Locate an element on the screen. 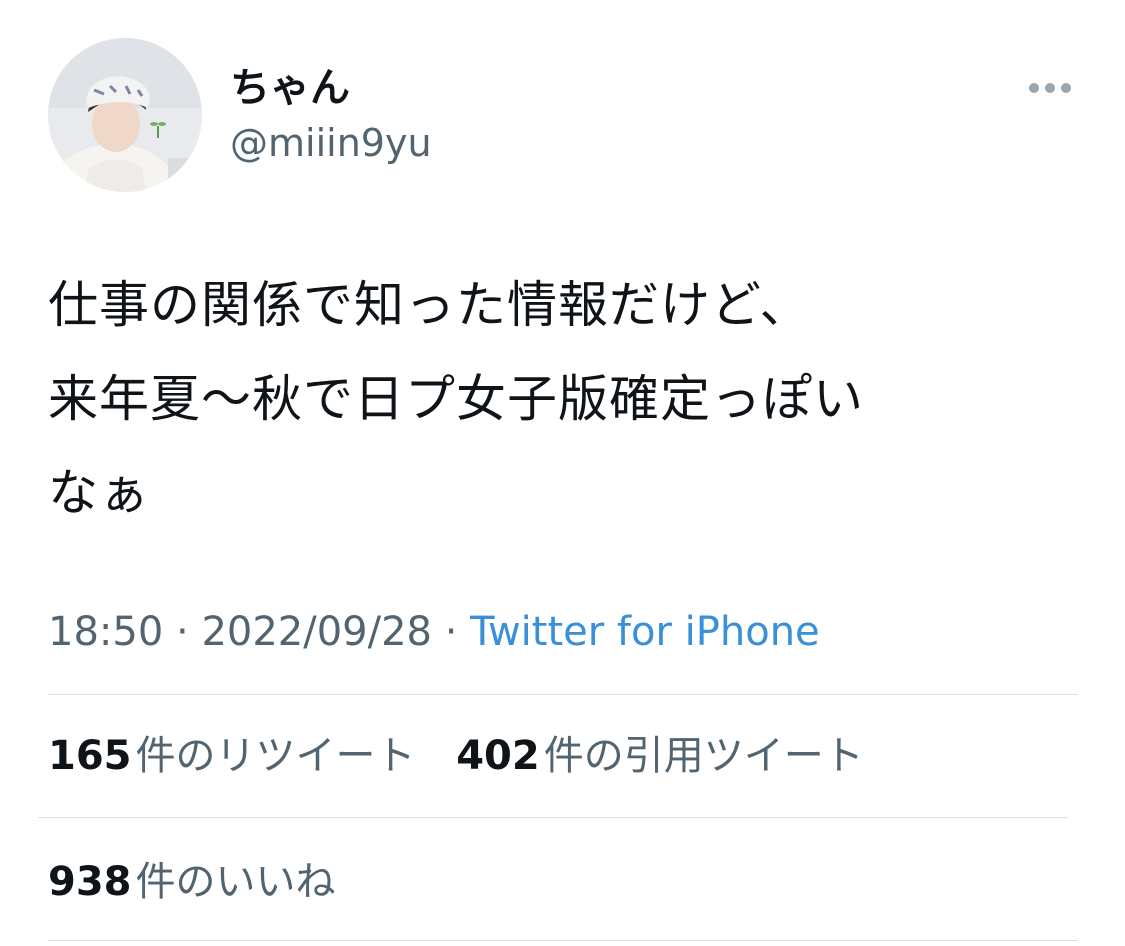 This screenshot has height=946, width=1125. retweets-stat: 165 件のリツイート is located at coordinates (232, 756).